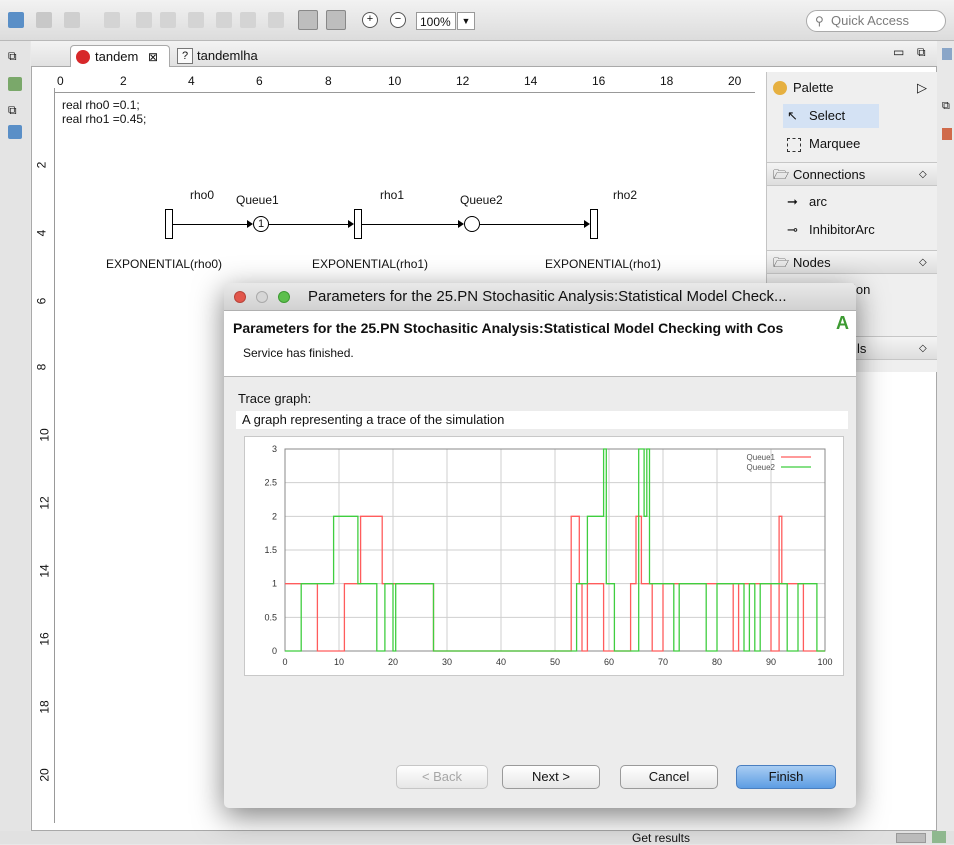 This screenshot has width=954, height=845. What do you see at coordinates (442, 777) in the screenshot?
I see `back-button: < Back` at bounding box center [442, 777].